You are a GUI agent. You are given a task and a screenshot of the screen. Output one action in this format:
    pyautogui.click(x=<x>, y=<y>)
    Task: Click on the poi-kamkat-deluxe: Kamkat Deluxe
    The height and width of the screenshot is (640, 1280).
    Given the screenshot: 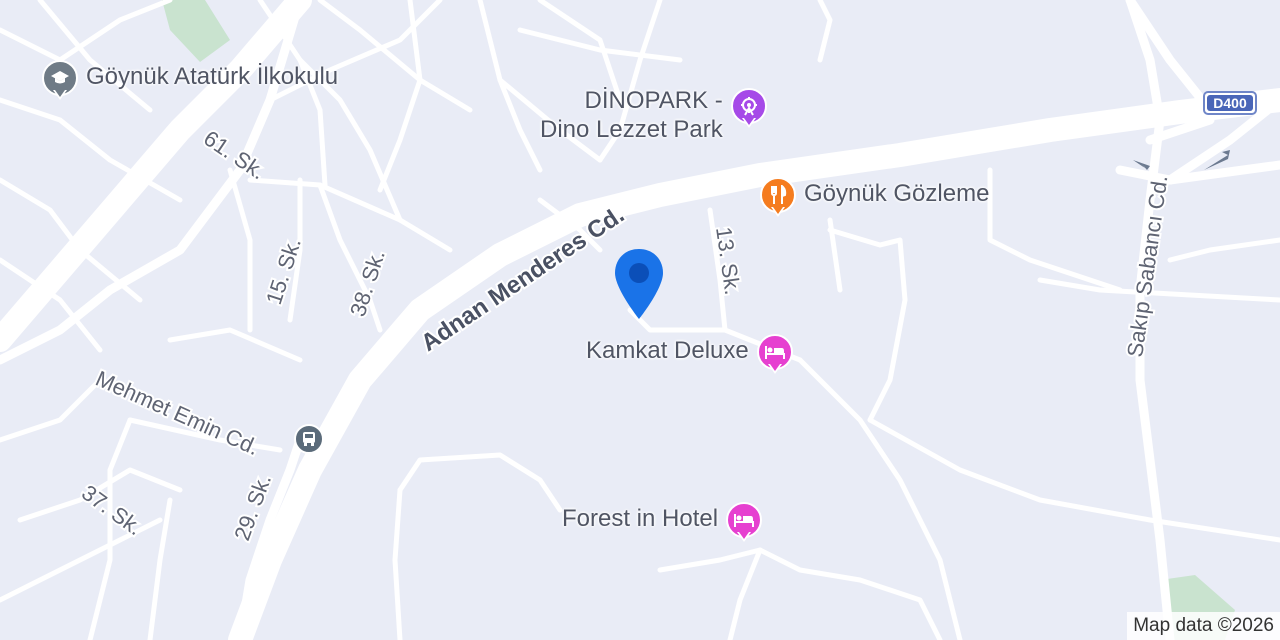 What is the action you would take?
    pyautogui.click(x=690, y=357)
    